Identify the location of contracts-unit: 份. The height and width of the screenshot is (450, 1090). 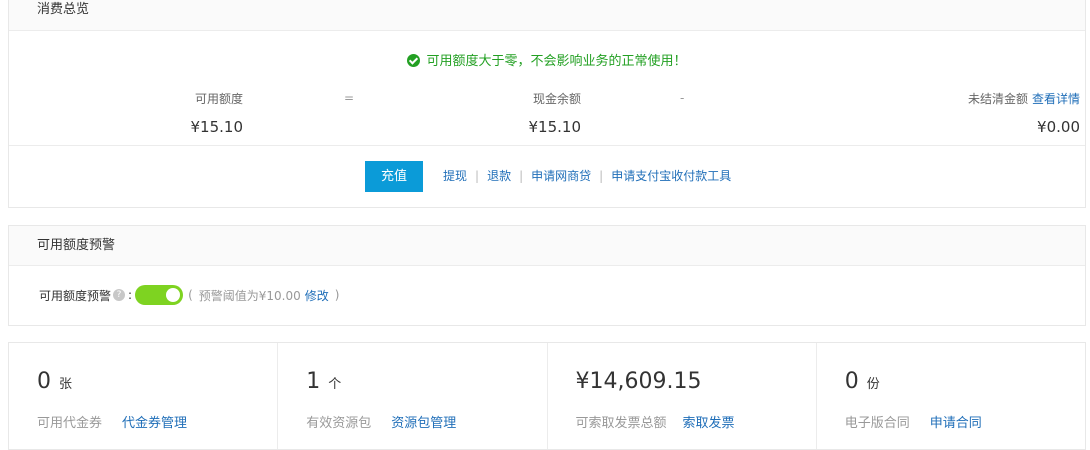
(873, 384).